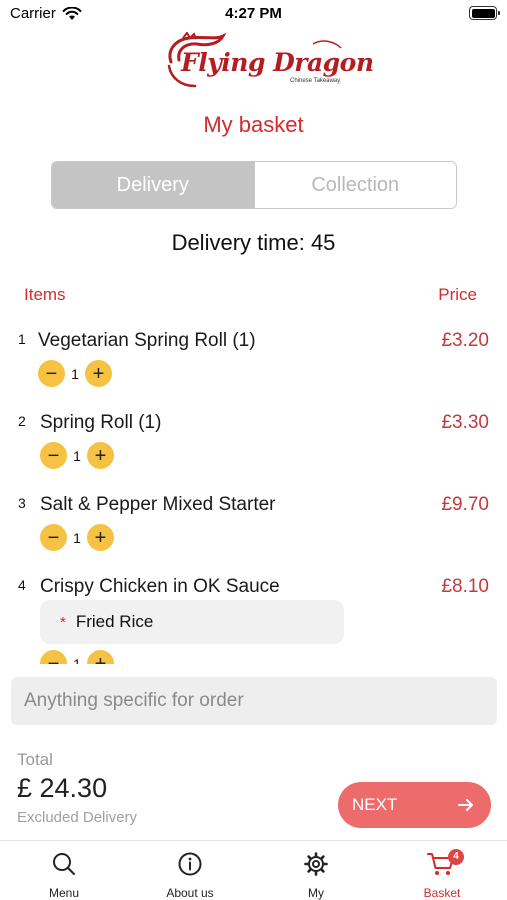  Describe the element at coordinates (456, 857) in the screenshot. I see `cart-count-badge: 4` at that location.